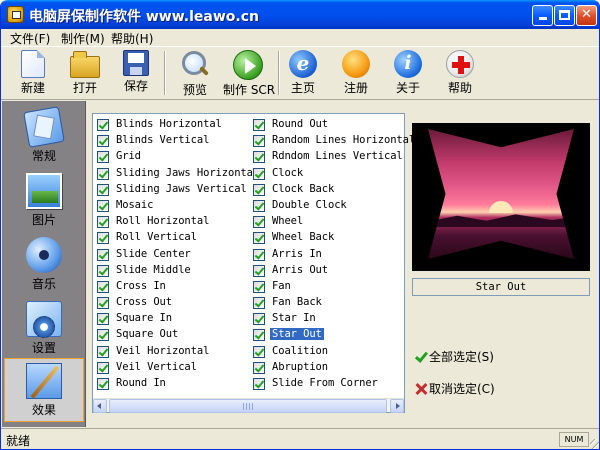 This screenshot has height=450, width=600. What do you see at coordinates (501, 220) in the screenshot?
I see `preview-hills` at bounding box center [501, 220].